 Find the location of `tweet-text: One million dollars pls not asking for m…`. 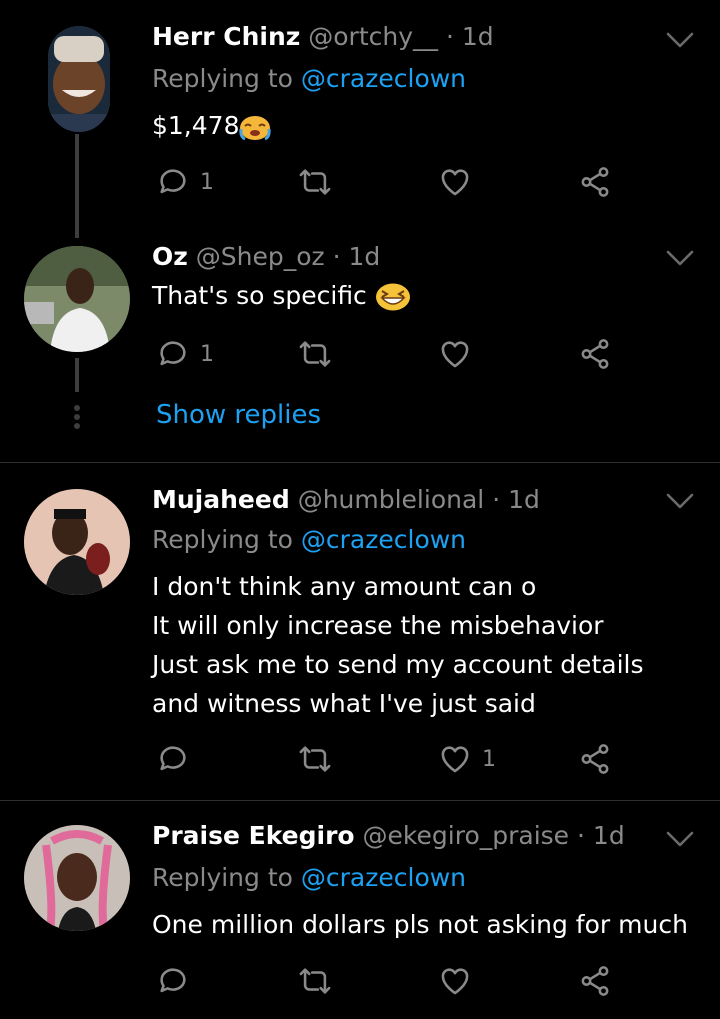

tweet-text: One million dollars pls not asking for m… is located at coordinates (420, 924).